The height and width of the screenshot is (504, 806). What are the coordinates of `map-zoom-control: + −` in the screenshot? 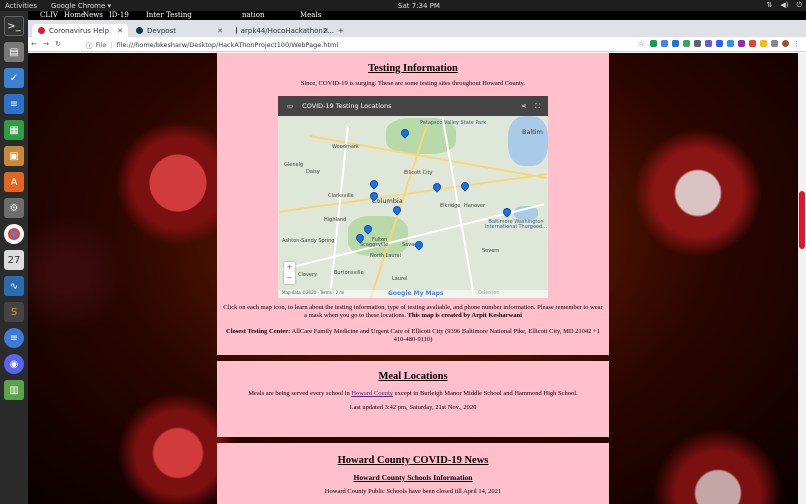 It's located at (289, 273).